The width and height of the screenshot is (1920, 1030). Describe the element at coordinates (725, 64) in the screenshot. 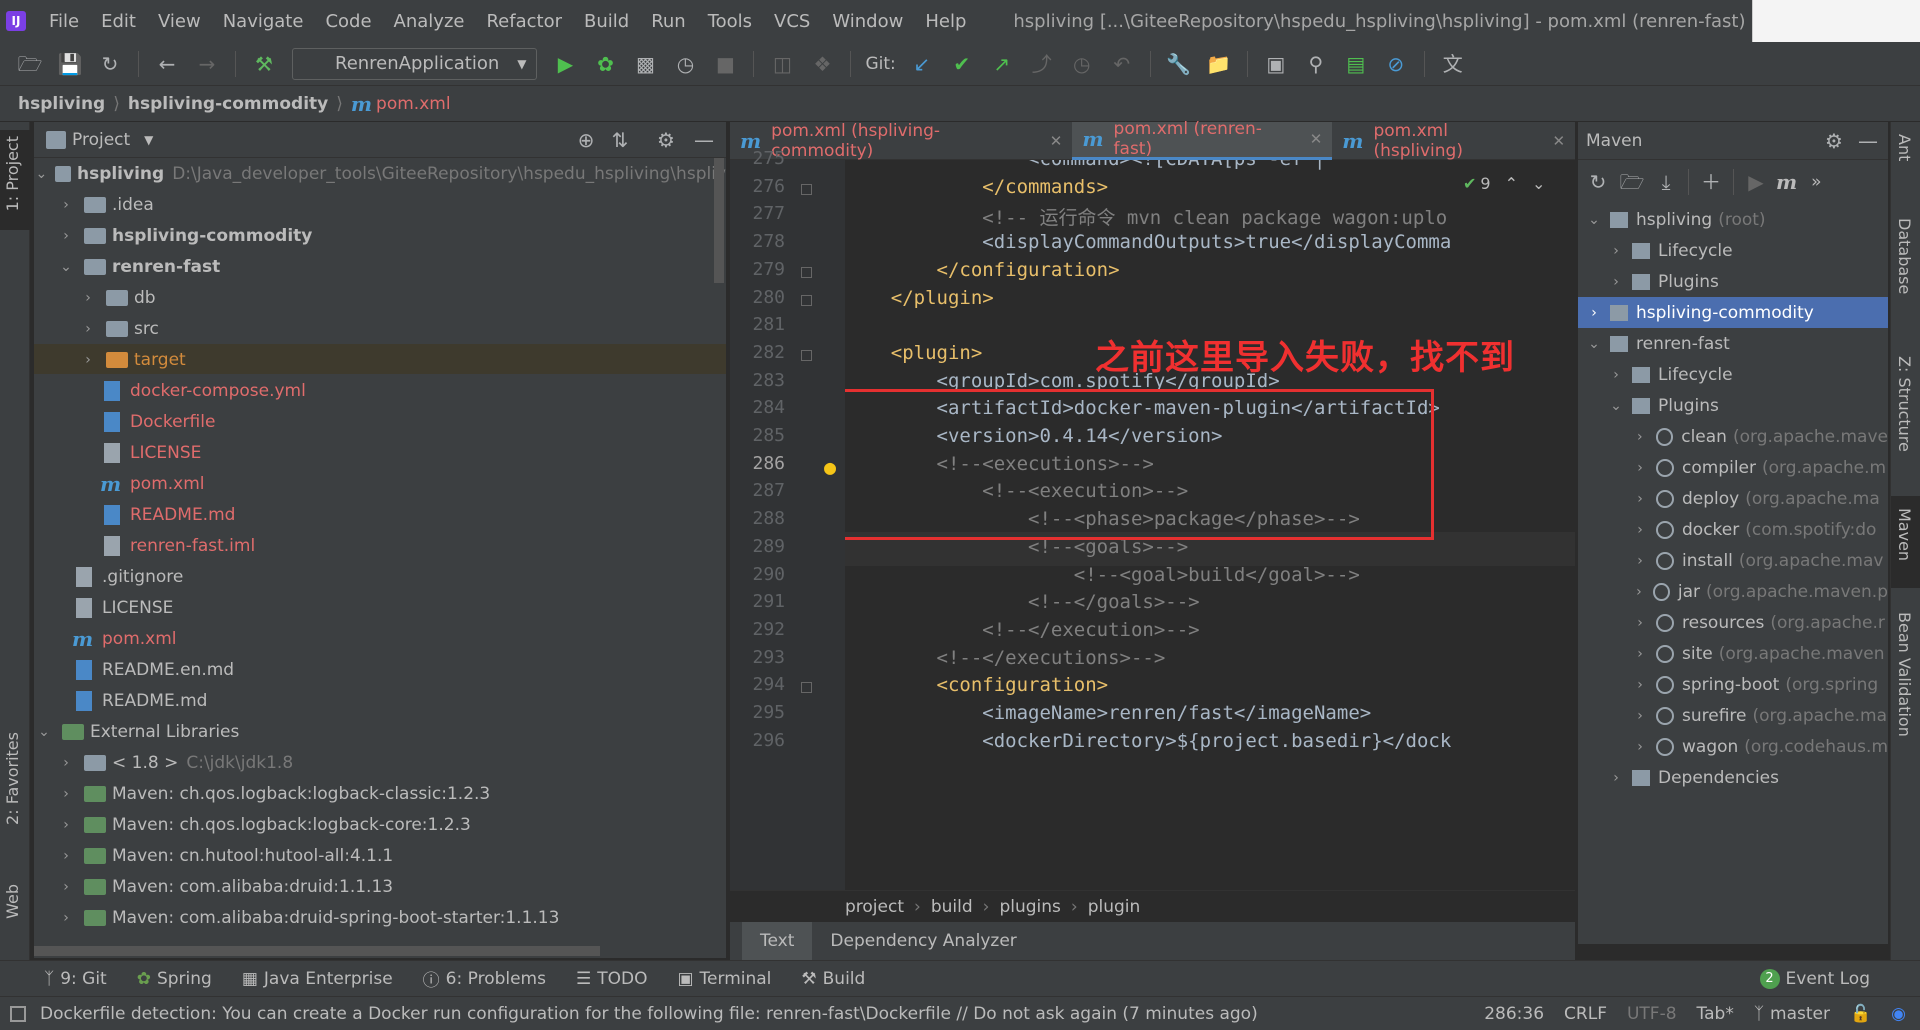

I see `stop-icon: ■` at that location.